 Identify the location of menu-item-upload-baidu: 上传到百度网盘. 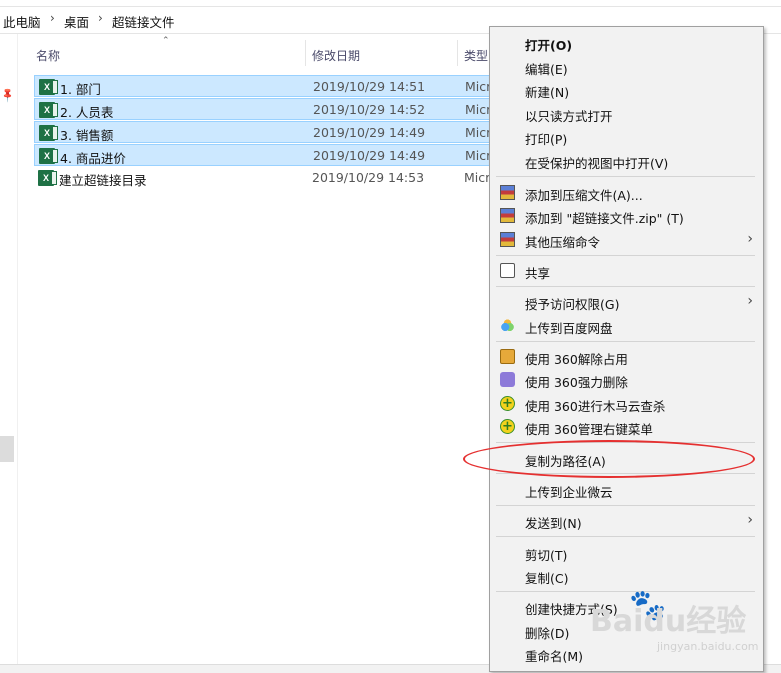
(626, 325).